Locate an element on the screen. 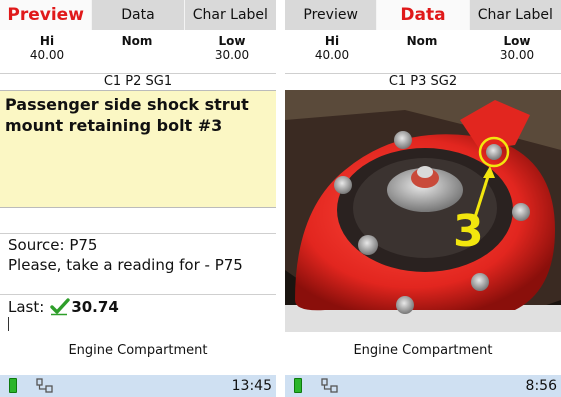 This screenshot has height=397, width=561. check-icon is located at coordinates (60, 307).